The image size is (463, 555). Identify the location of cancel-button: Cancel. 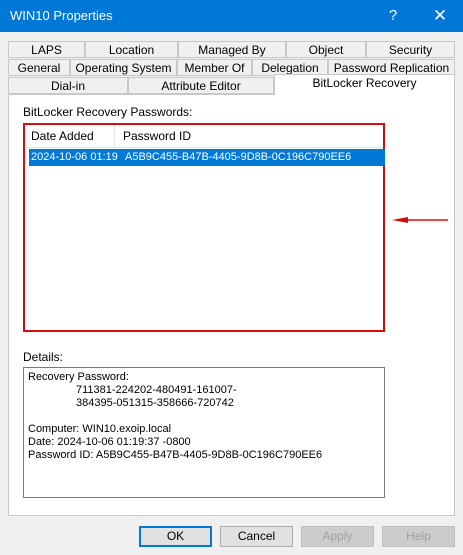
(256, 536).